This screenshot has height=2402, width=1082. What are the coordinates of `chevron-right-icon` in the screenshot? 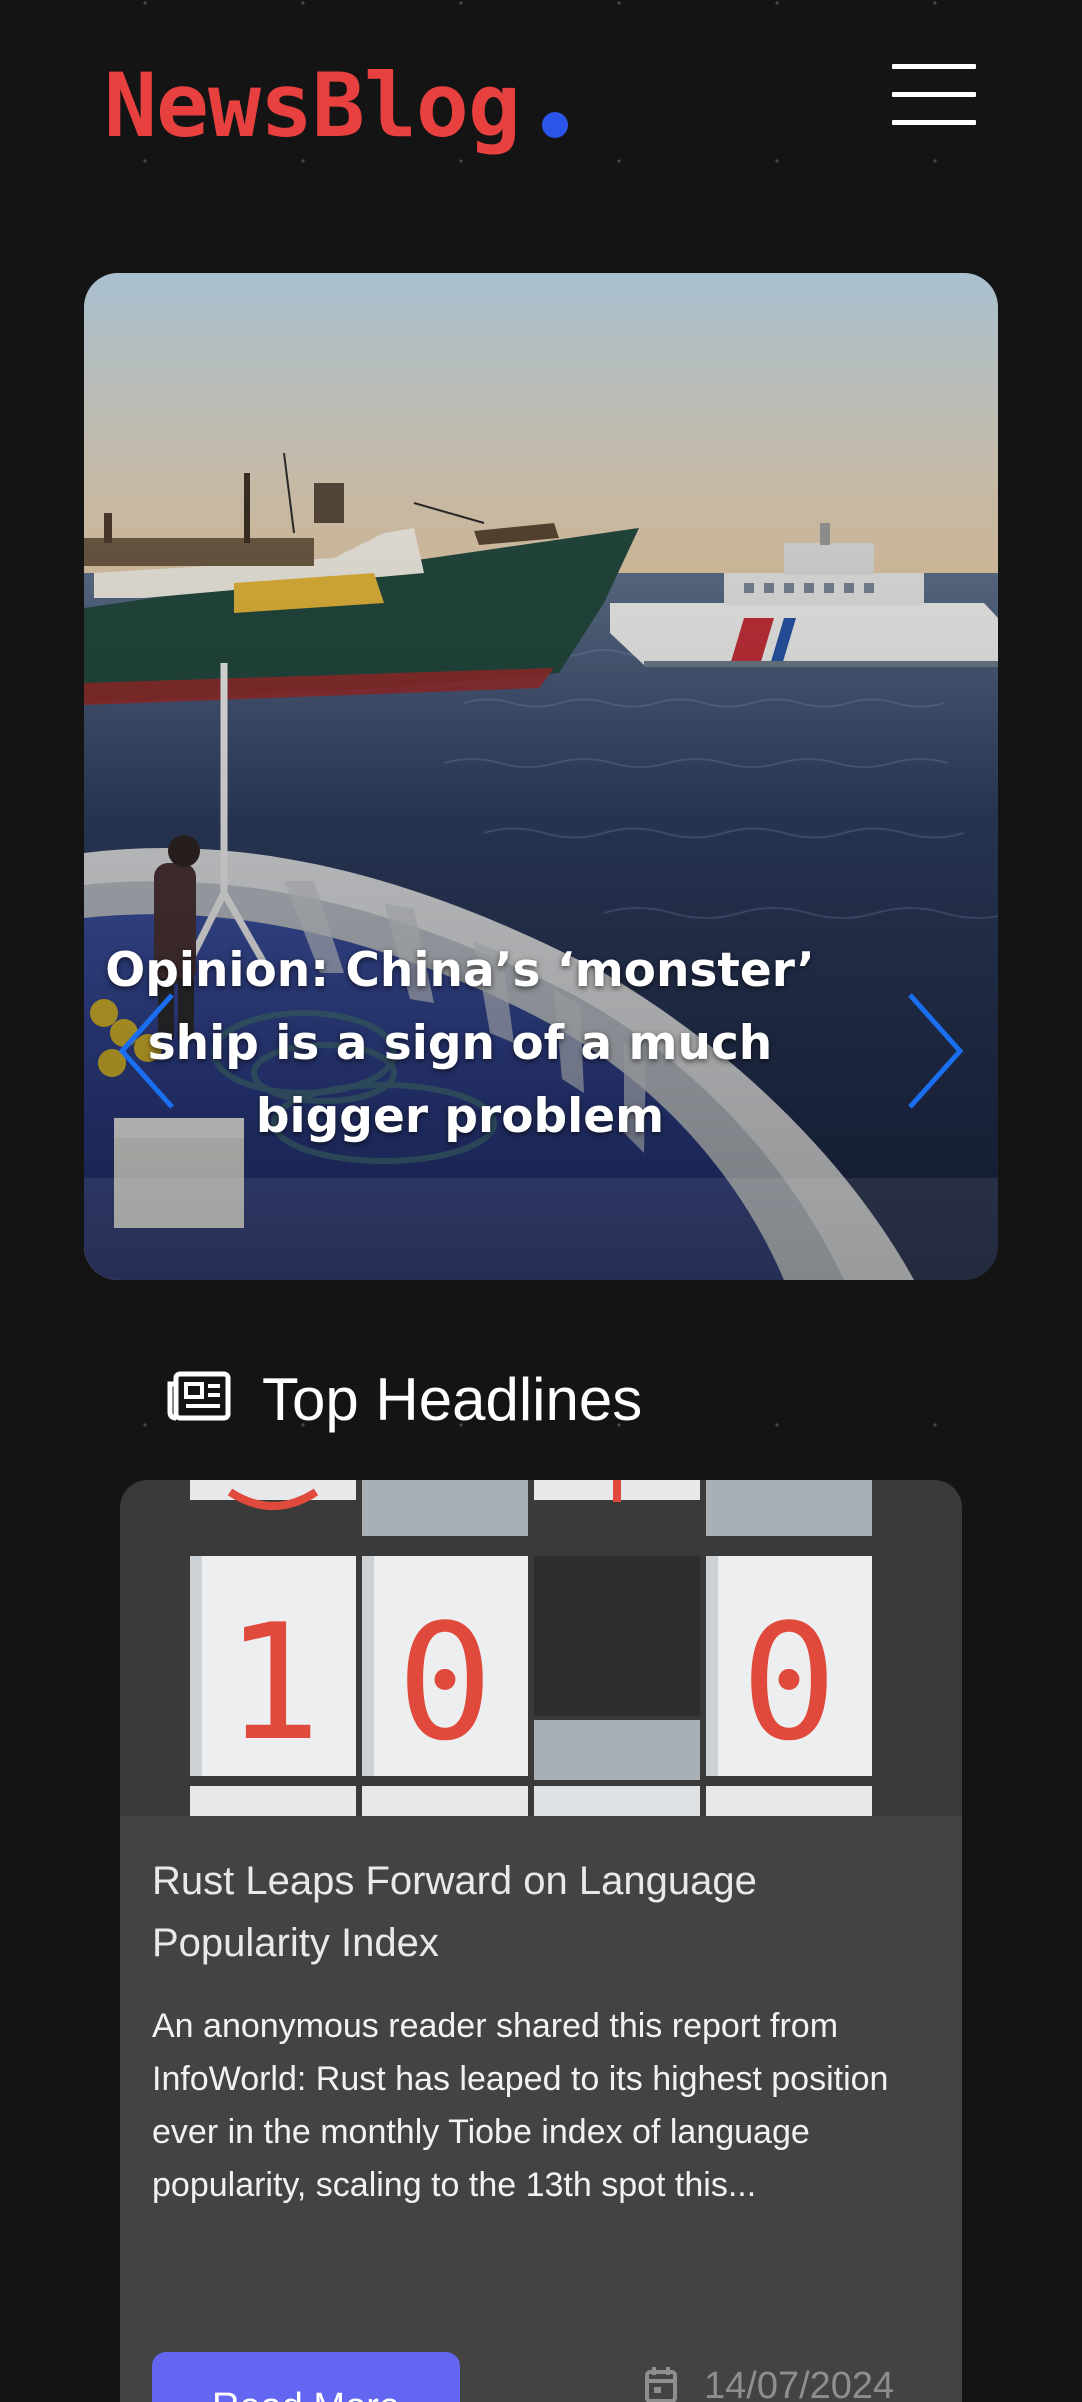 It's located at (933, 1051).